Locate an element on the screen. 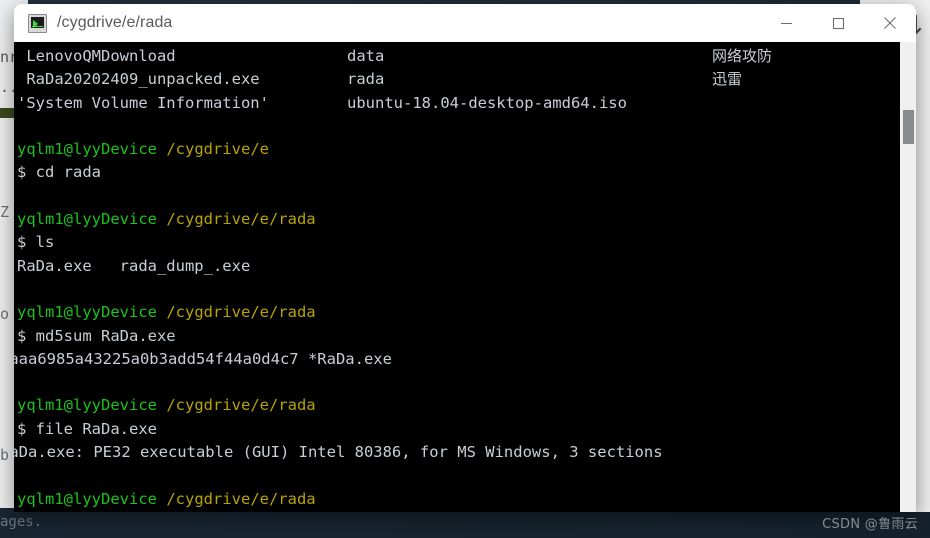 Image resolution: width=930 pixels, height=538 pixels. background-fragment-3: o is located at coordinates (5, 314).